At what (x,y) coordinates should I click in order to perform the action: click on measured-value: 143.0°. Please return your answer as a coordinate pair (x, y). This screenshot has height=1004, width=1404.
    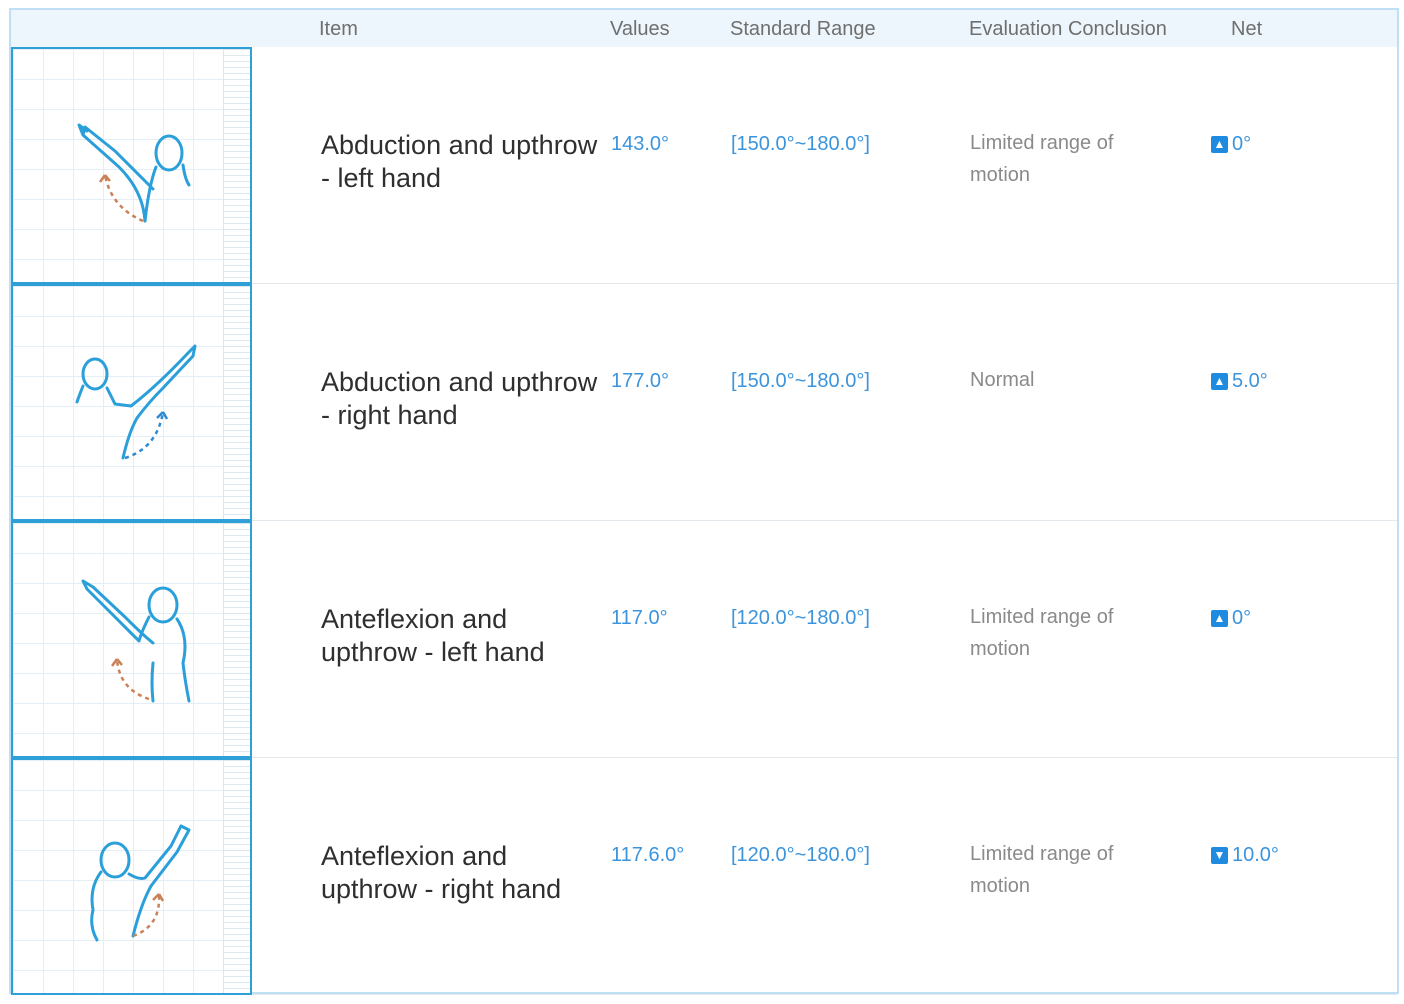
    Looking at the image, I should click on (640, 144).